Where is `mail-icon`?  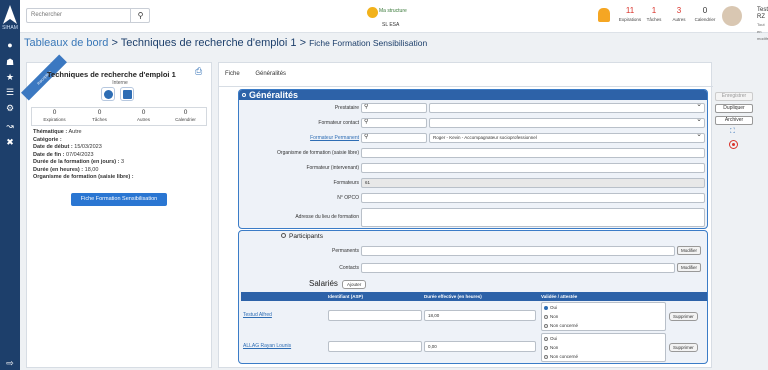
mail-icon is located at coordinates (127, 94).